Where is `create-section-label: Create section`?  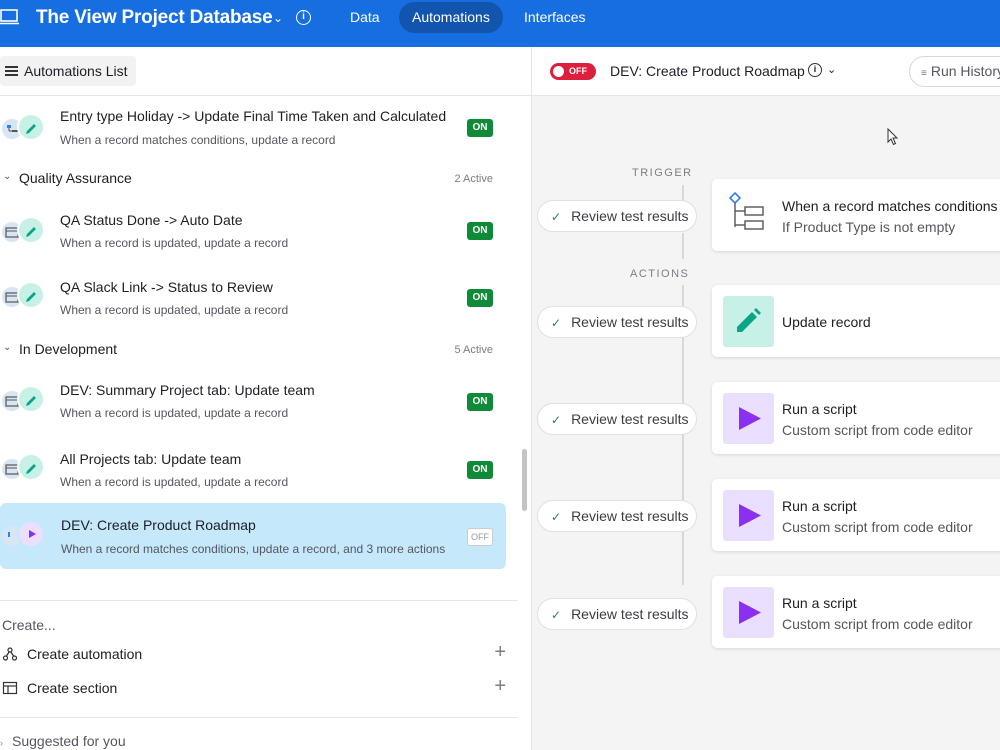
create-section-label: Create section is located at coordinates (72, 688).